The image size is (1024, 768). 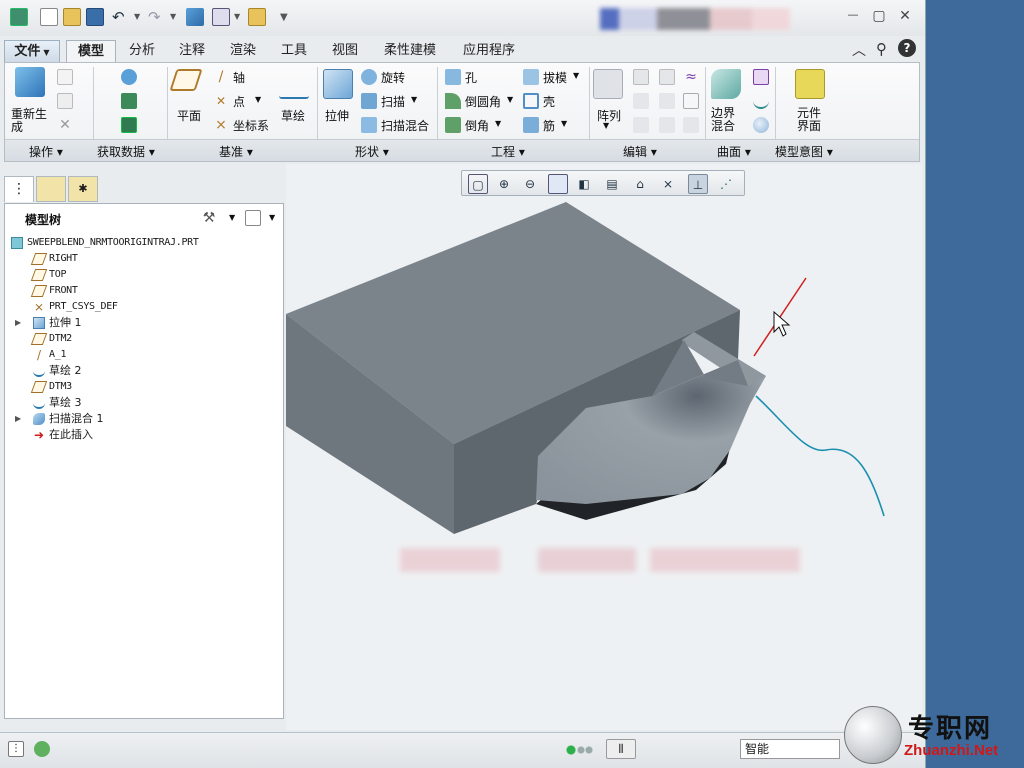 What do you see at coordinates (410, 51) in the screenshot?
I see `tab-flexible-modeling: 柔性建模` at bounding box center [410, 51].